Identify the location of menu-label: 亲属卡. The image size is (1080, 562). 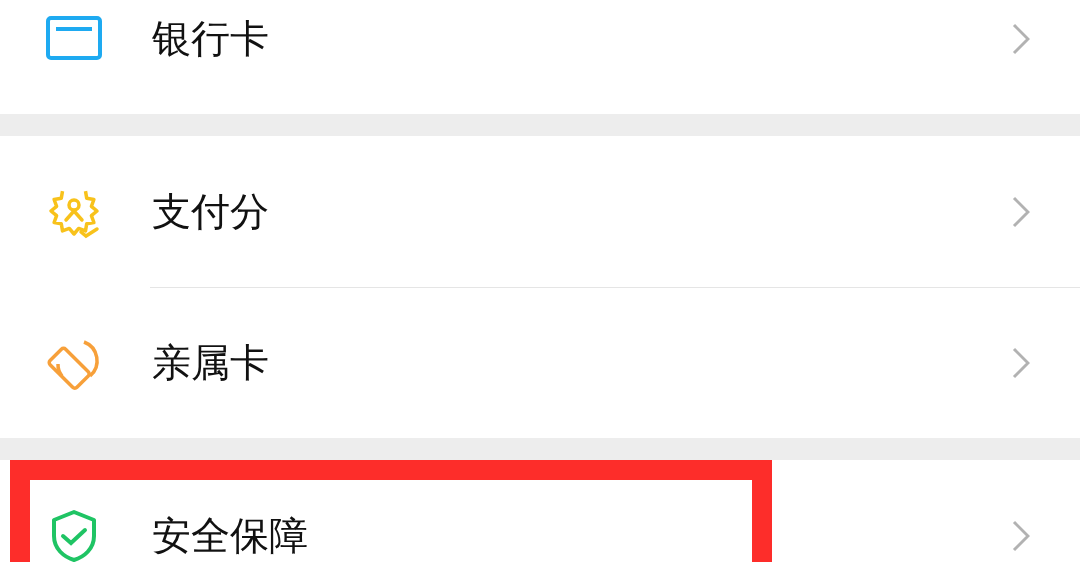
(211, 362).